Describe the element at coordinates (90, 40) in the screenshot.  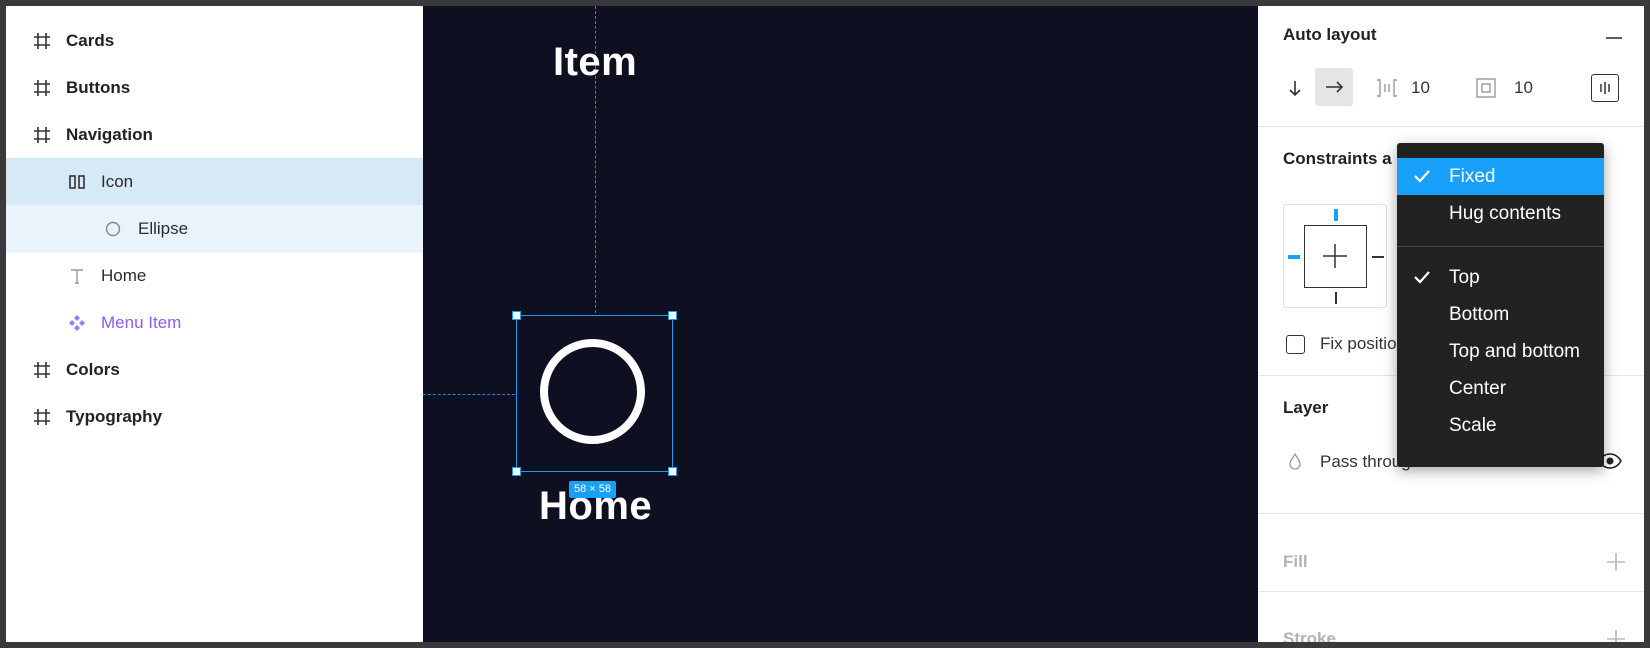
I see `layer-label: Cards` at that location.